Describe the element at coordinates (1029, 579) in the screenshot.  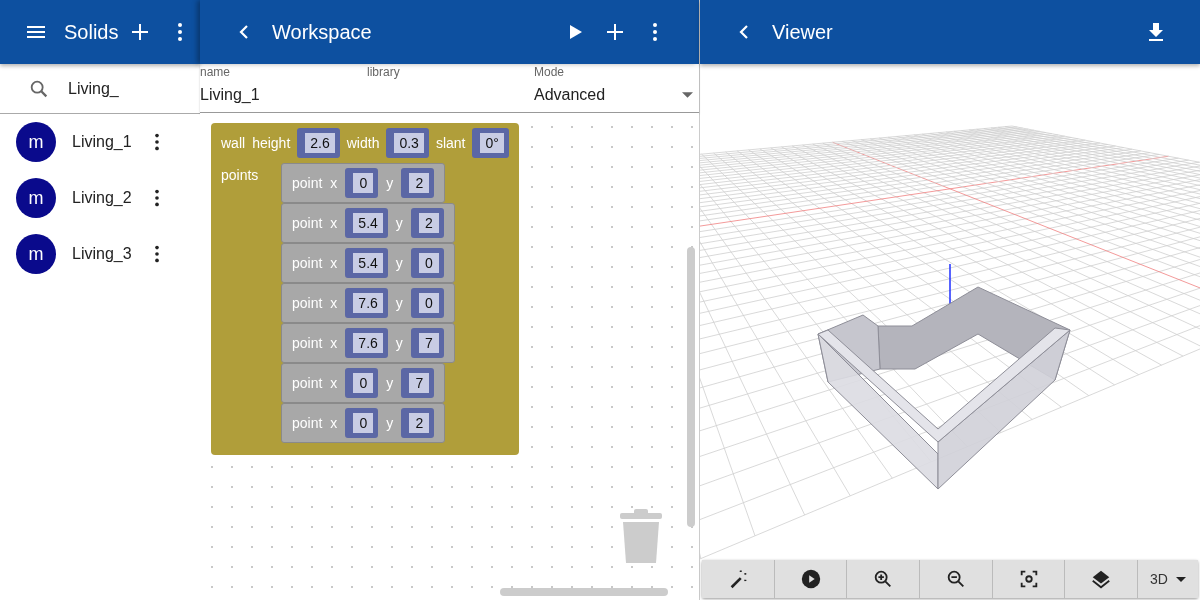
I see `center-focus-button` at that location.